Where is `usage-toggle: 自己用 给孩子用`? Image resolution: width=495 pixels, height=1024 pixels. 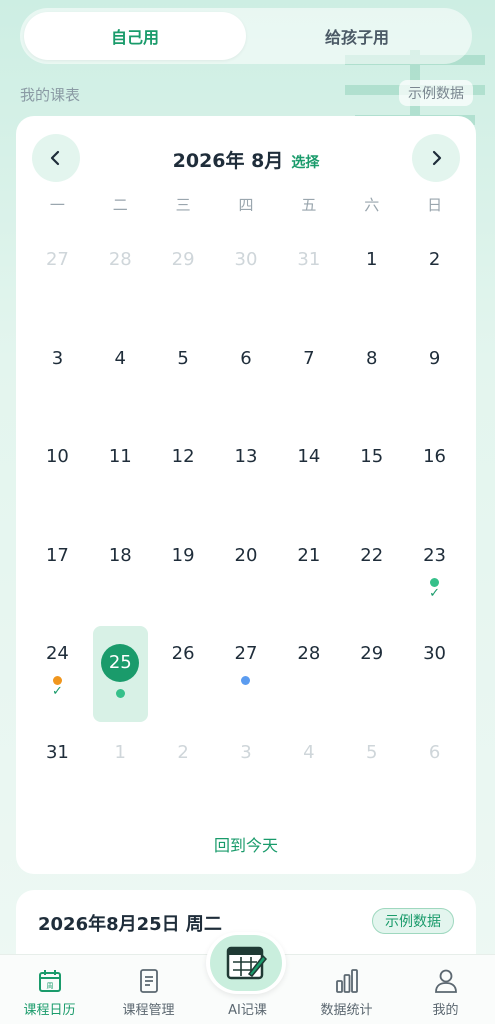
usage-toggle: 自己用 给孩子用 is located at coordinates (246, 36).